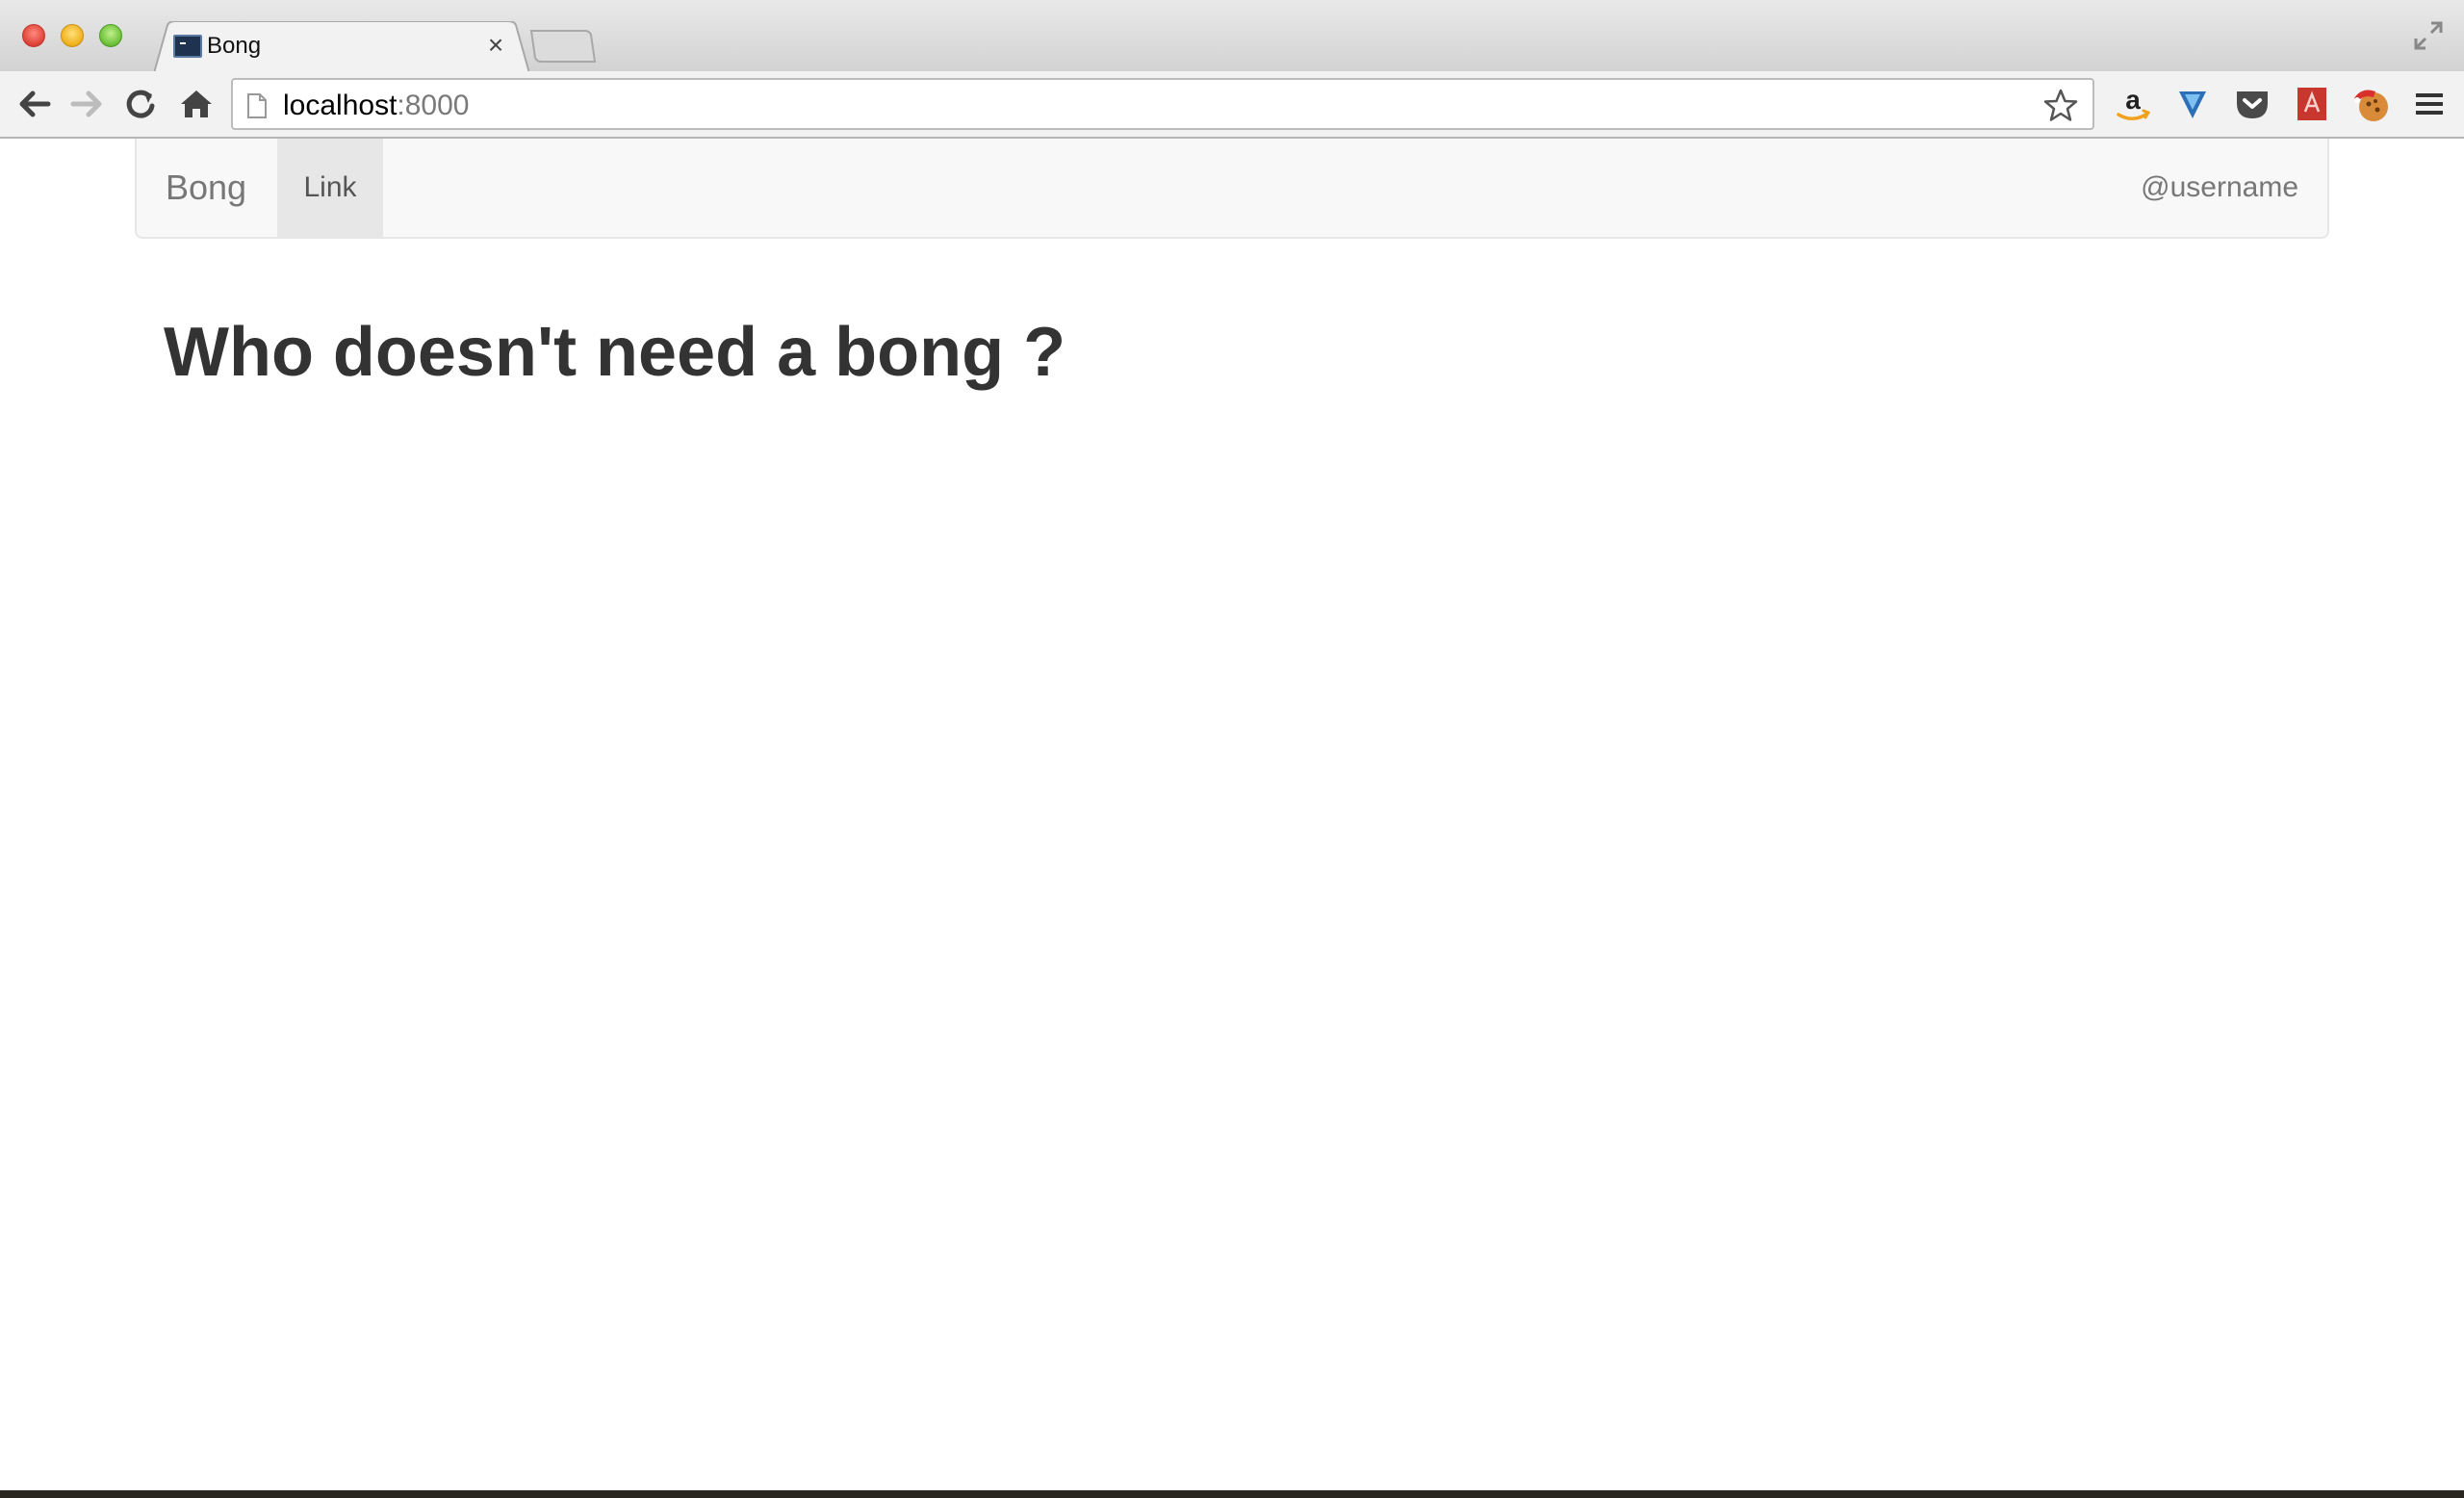 The image size is (2464, 1498). Describe the element at coordinates (257, 105) in the screenshot. I see `page-icon` at that location.